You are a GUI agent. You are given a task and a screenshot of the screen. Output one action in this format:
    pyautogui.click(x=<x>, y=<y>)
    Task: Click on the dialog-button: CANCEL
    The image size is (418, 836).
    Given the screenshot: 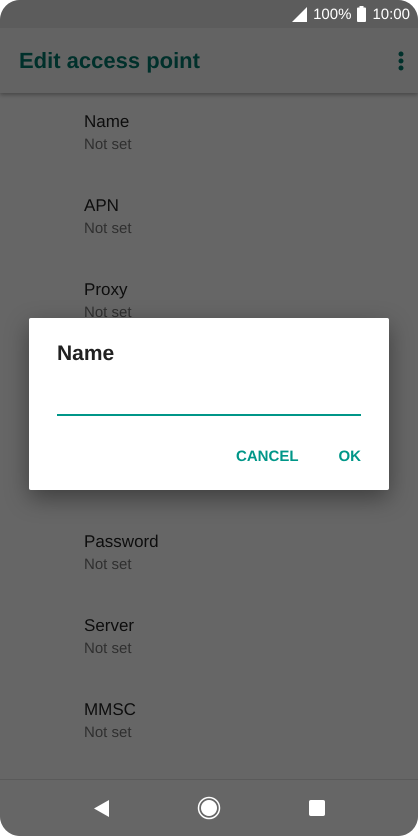 What is the action you would take?
    pyautogui.click(x=267, y=456)
    